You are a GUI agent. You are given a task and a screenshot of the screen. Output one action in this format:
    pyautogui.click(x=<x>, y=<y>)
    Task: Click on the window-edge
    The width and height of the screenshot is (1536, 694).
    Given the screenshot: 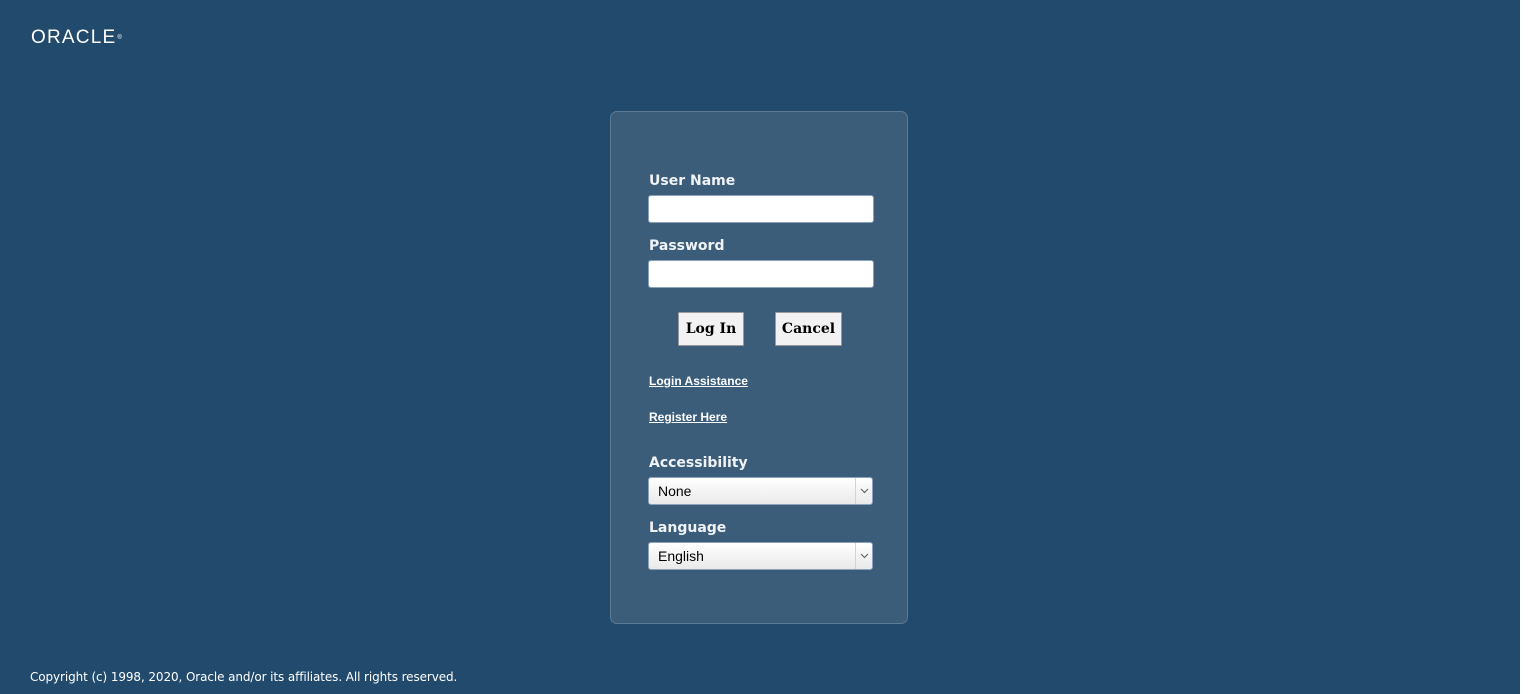 What is the action you would take?
    pyautogui.click(x=1528, y=347)
    